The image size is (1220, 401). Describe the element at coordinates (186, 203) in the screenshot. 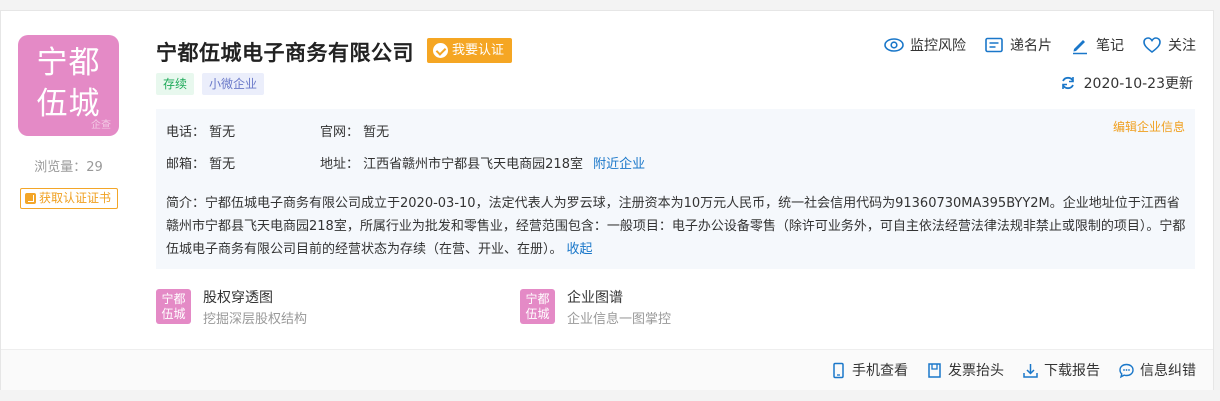

I see `intro-label: 简介：` at that location.